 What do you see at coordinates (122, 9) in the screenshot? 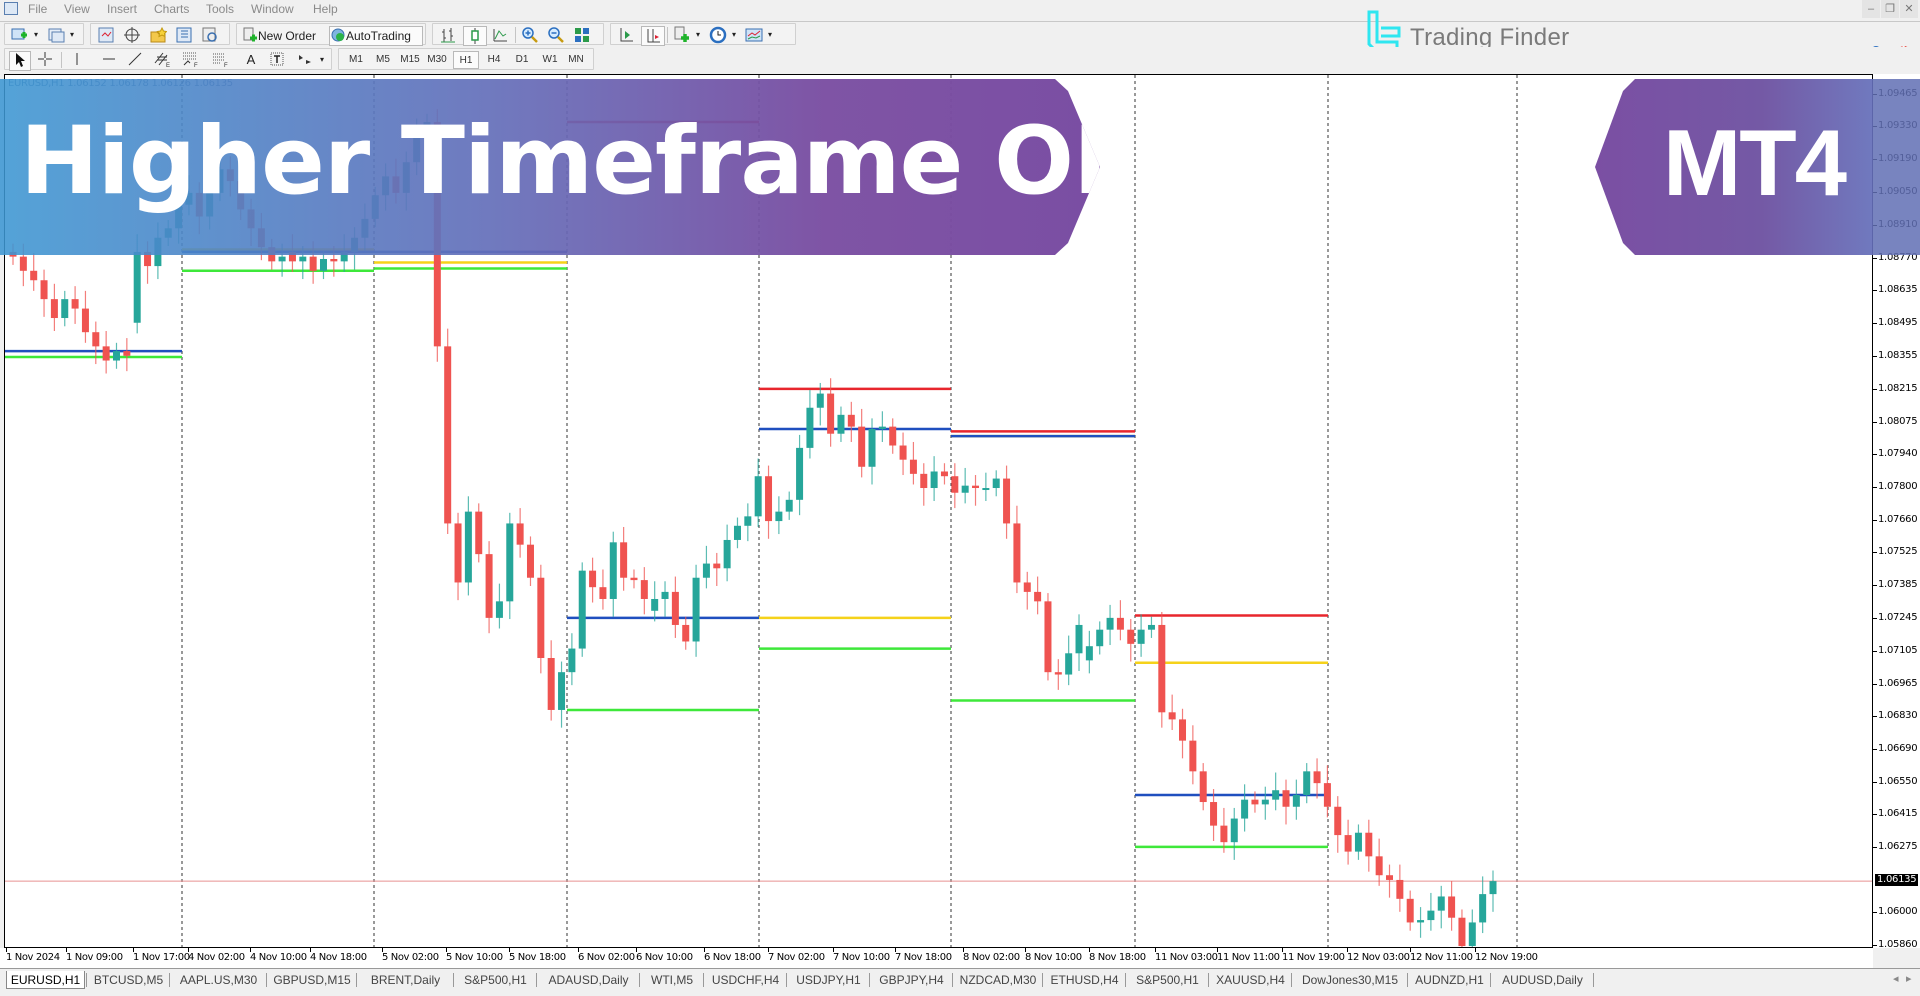
I see `menu-insert: Insert` at bounding box center [122, 9].